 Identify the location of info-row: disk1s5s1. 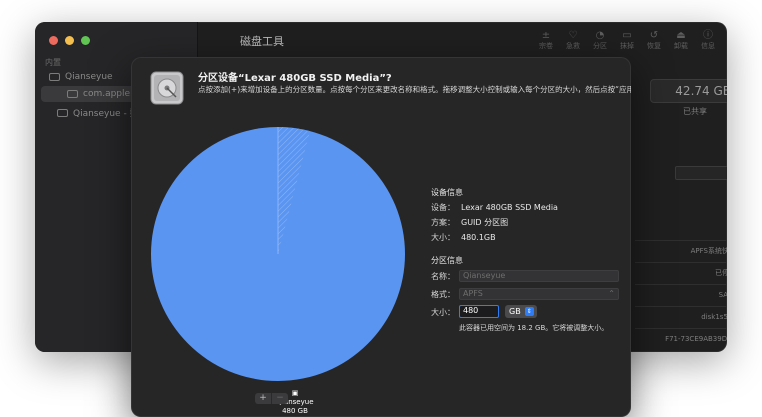
(681, 317).